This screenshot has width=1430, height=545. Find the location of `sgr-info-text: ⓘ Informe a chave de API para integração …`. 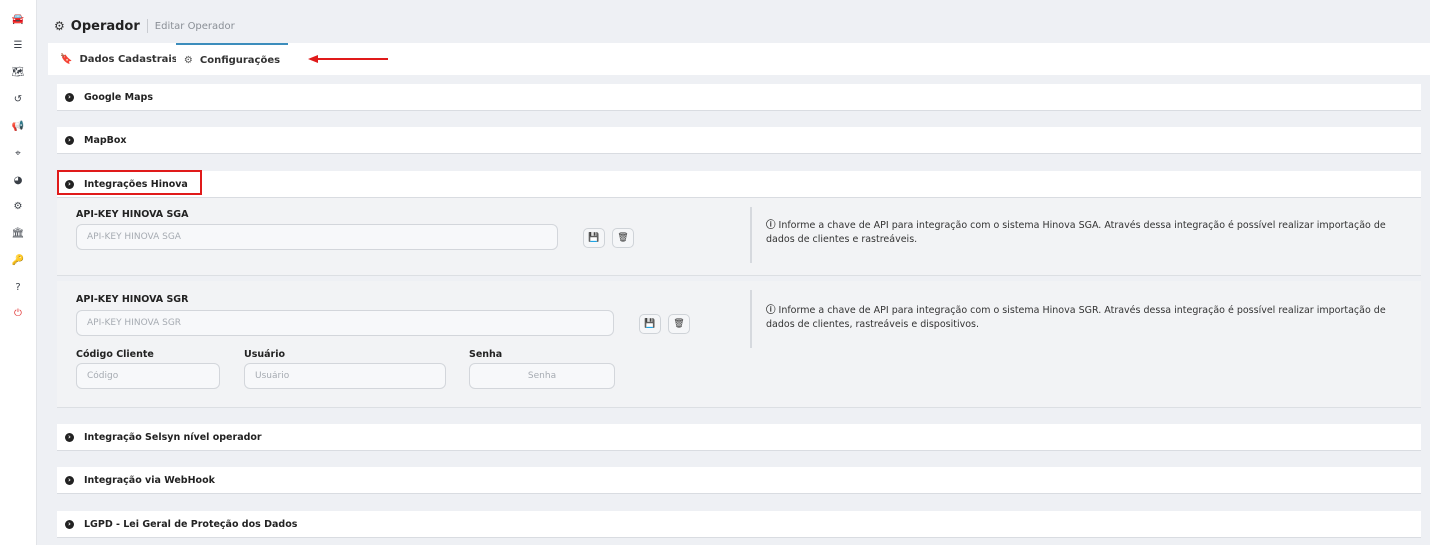

sgr-info-text: ⓘ Informe a chave de API para integração … is located at coordinates (1086, 318).